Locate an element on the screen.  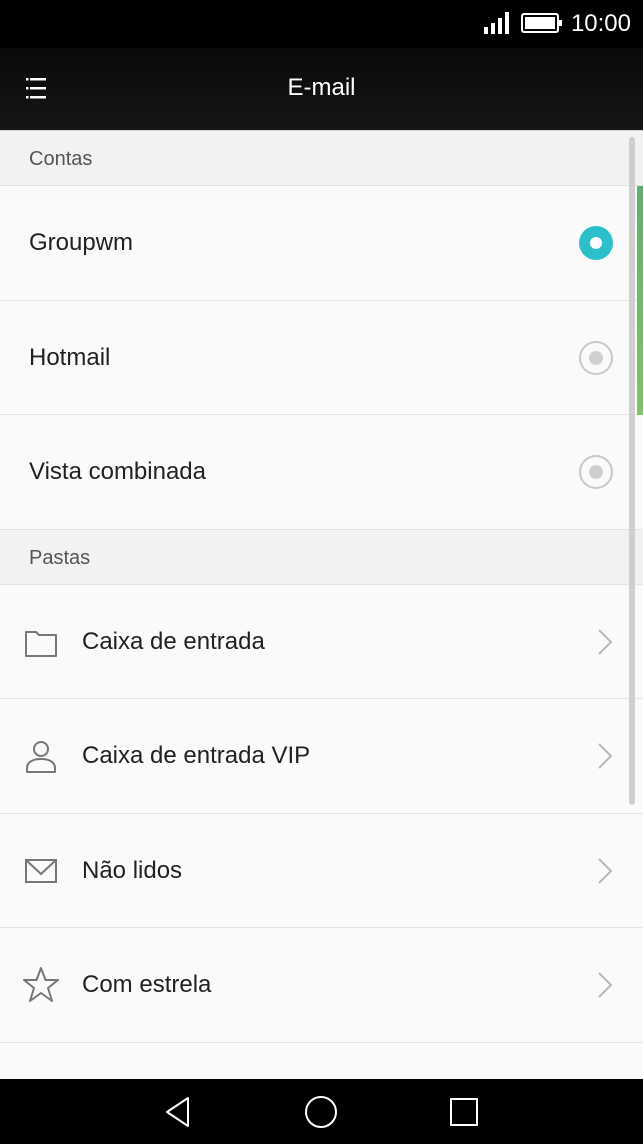
folder-item-inbox: Caixa de entrada is located at coordinates (321, 642).